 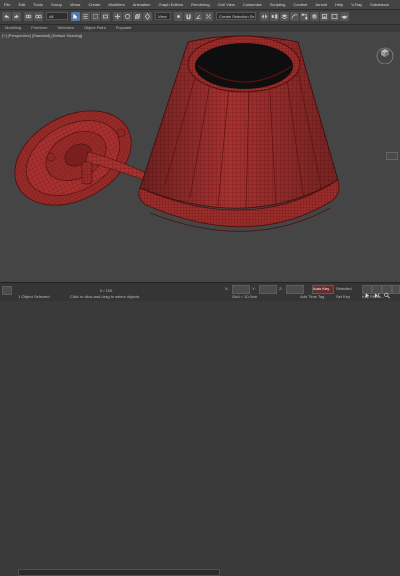 I want to click on menu-item-tools: Tools, so click(x=37, y=4).